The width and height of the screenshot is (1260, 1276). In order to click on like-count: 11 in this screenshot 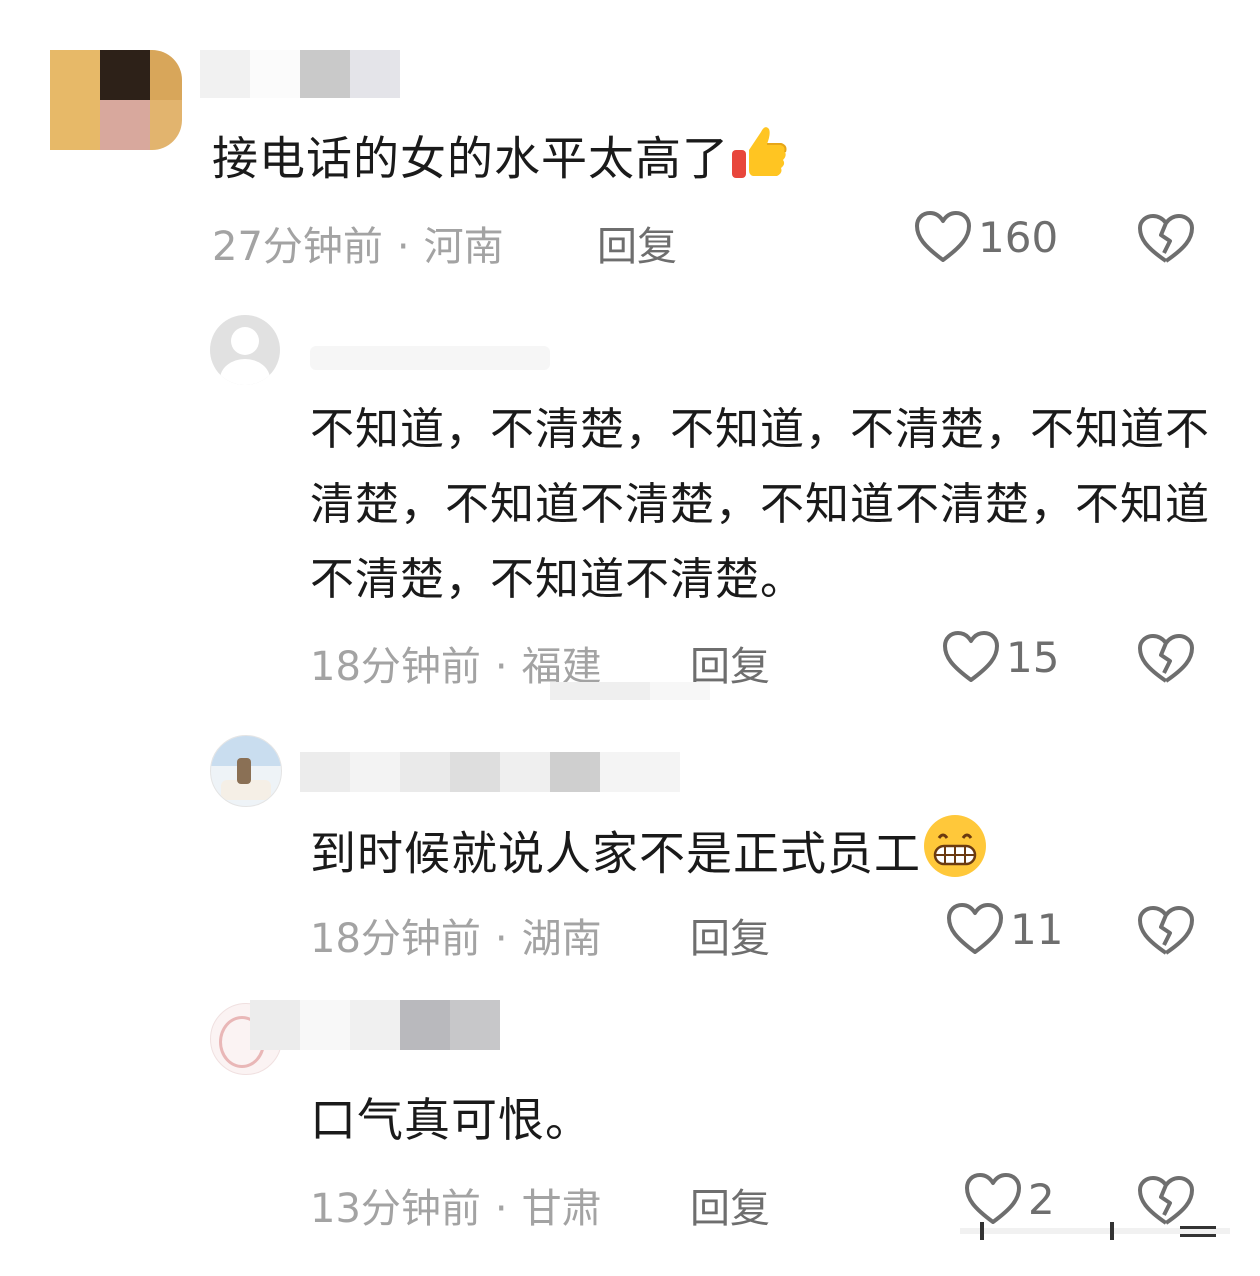, I will do `click(1037, 929)`.